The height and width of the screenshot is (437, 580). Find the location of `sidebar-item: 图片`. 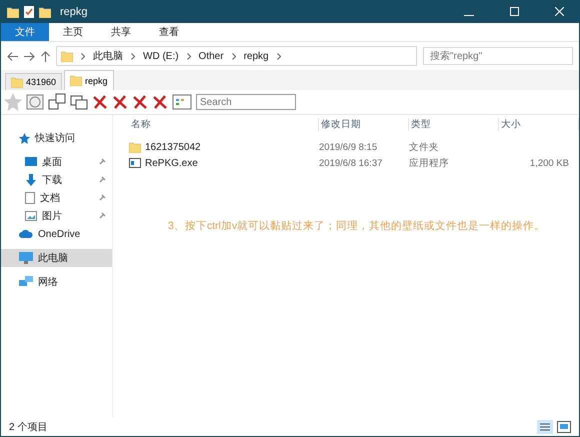

sidebar-item: 图片 is located at coordinates (56, 216).